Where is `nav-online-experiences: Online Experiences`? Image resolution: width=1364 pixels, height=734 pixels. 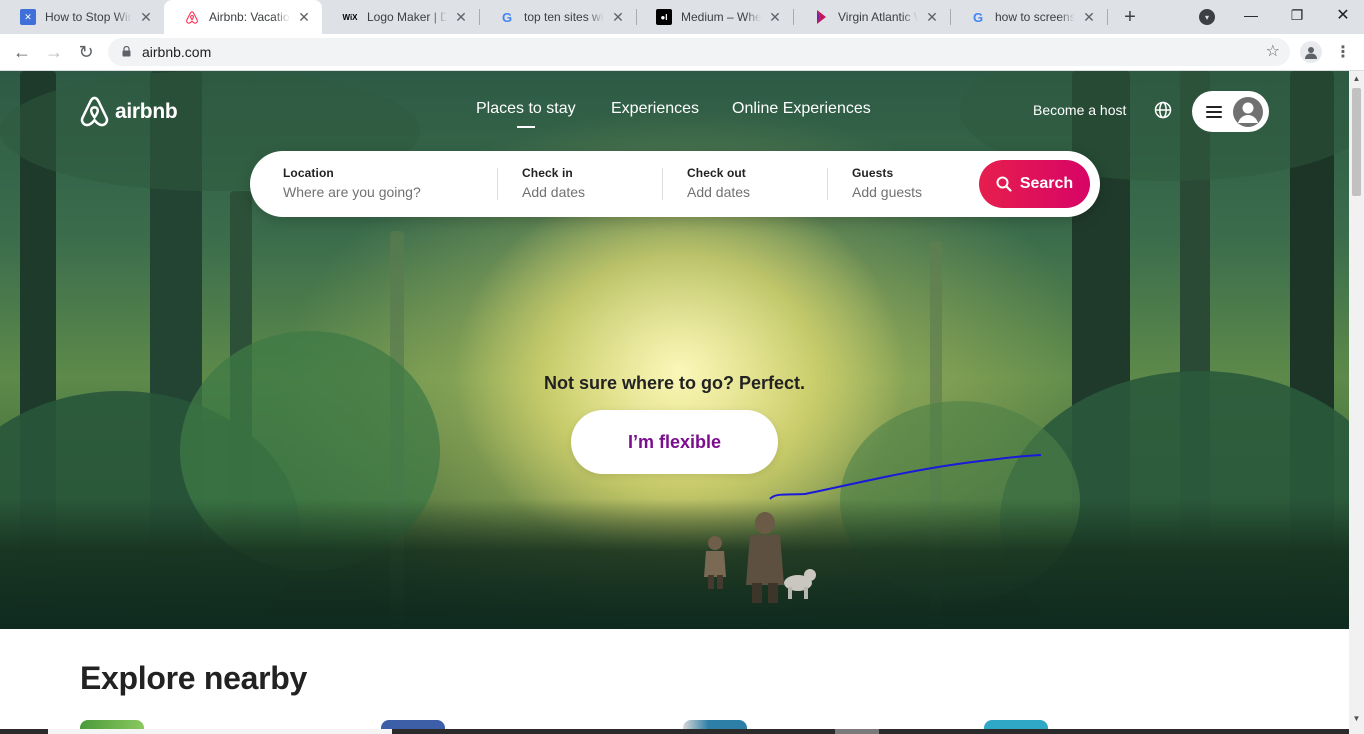 nav-online-experiences: Online Experiences is located at coordinates (801, 109).